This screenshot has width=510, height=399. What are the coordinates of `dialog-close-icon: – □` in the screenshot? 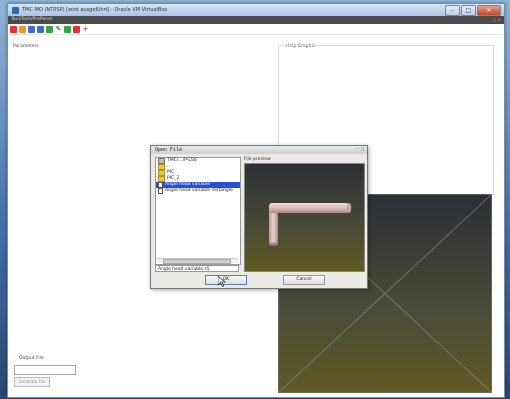 It's located at (360, 150).